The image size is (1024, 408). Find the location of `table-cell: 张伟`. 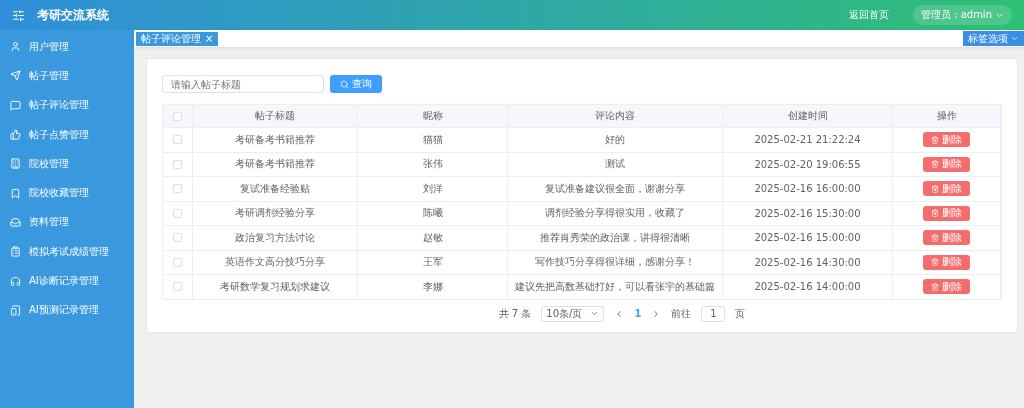

table-cell: 张伟 is located at coordinates (433, 163).